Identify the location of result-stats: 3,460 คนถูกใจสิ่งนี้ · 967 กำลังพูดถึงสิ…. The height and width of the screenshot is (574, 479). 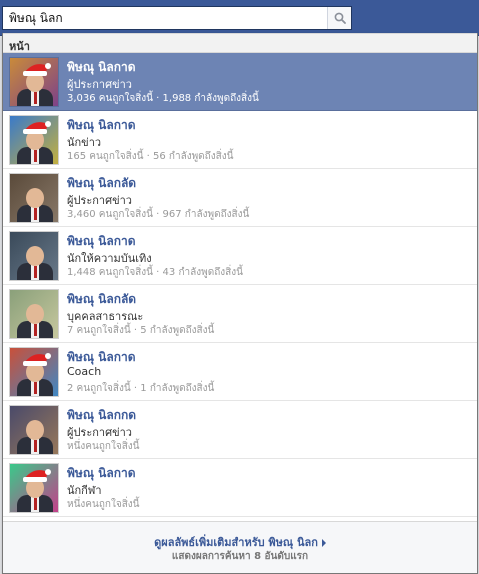
(158, 214).